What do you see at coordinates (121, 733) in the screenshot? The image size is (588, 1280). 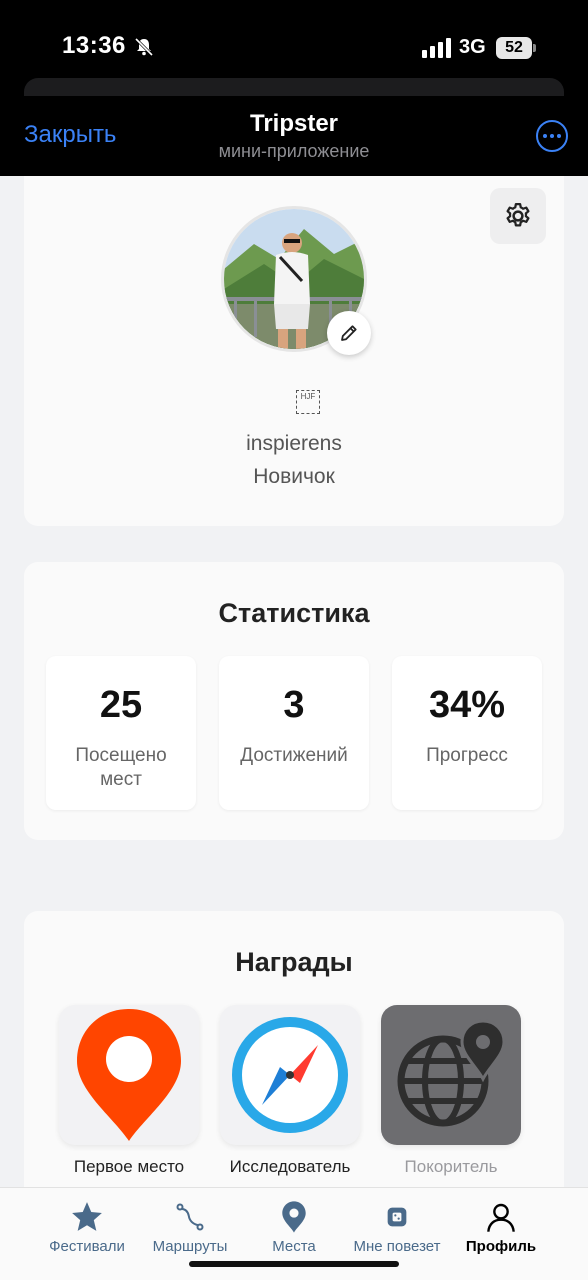 I see `stat-visited-places: 25 Посещено мест` at bounding box center [121, 733].